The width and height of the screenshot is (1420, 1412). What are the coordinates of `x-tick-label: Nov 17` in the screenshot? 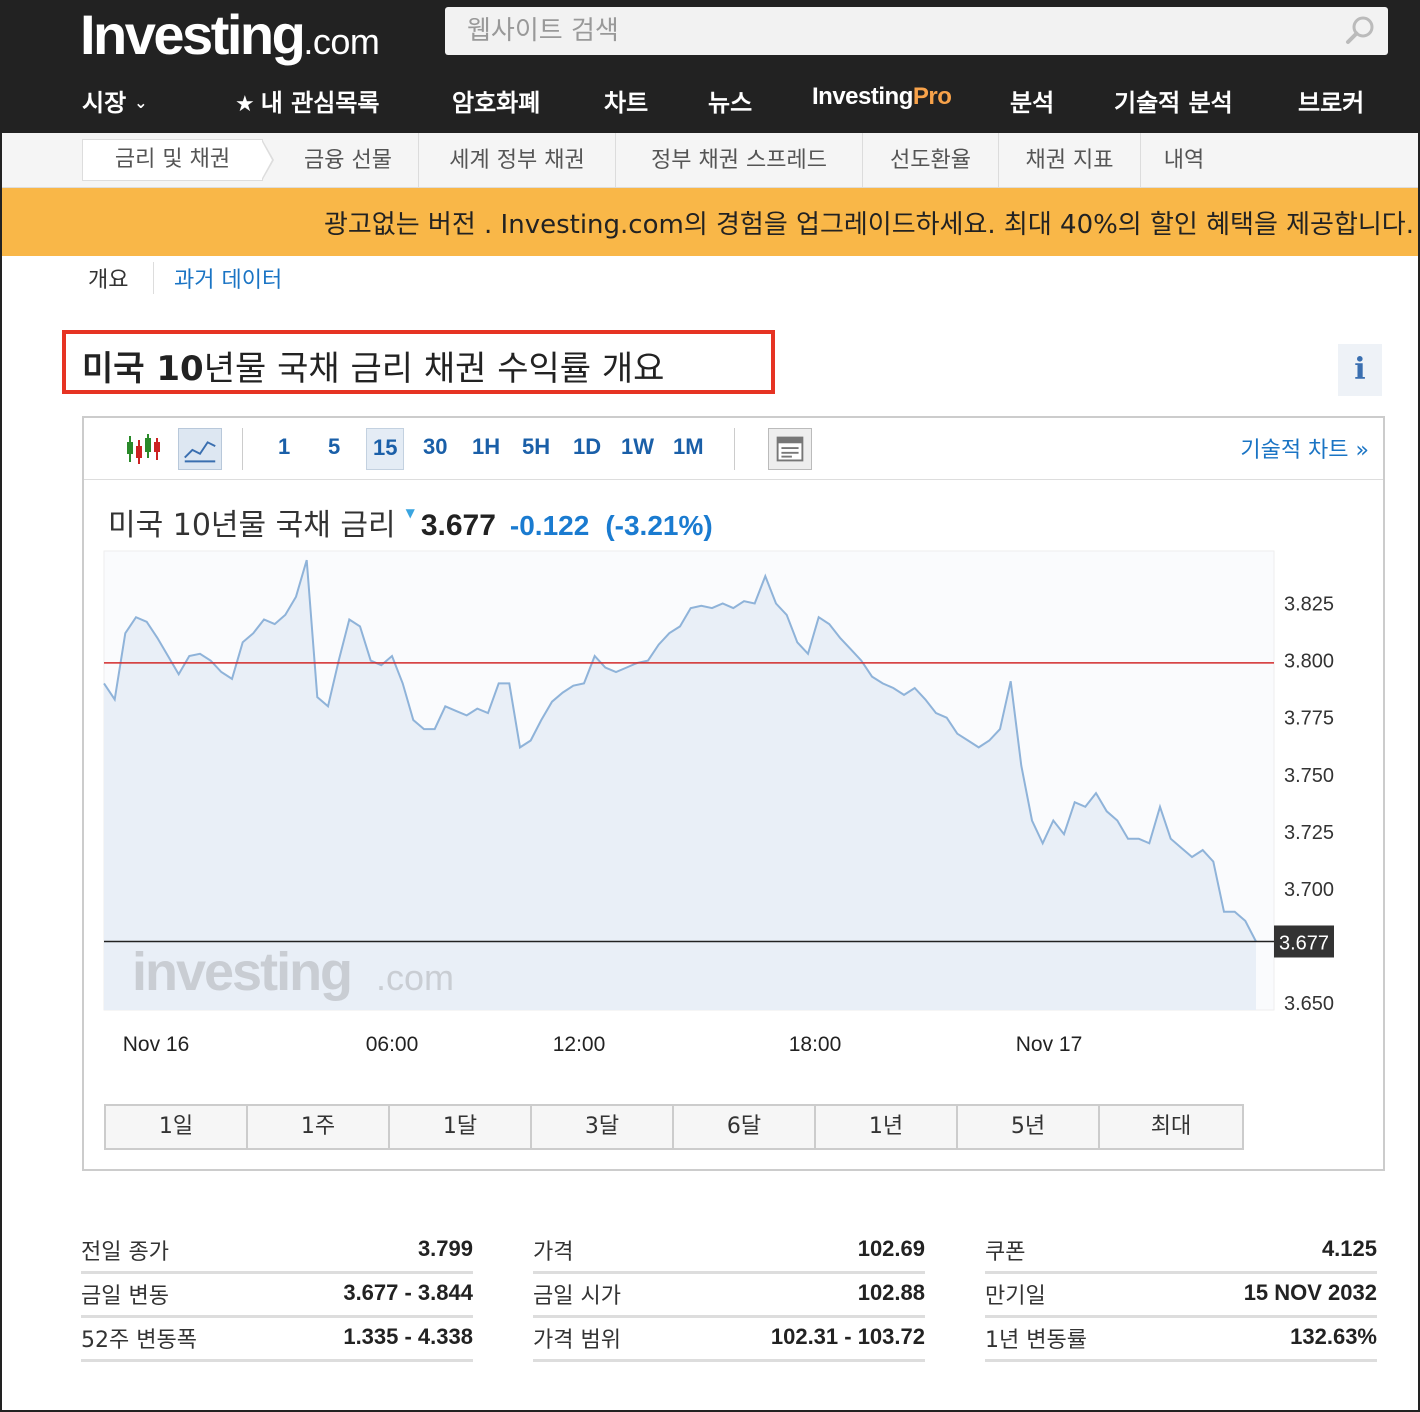 It's located at (1049, 1044).